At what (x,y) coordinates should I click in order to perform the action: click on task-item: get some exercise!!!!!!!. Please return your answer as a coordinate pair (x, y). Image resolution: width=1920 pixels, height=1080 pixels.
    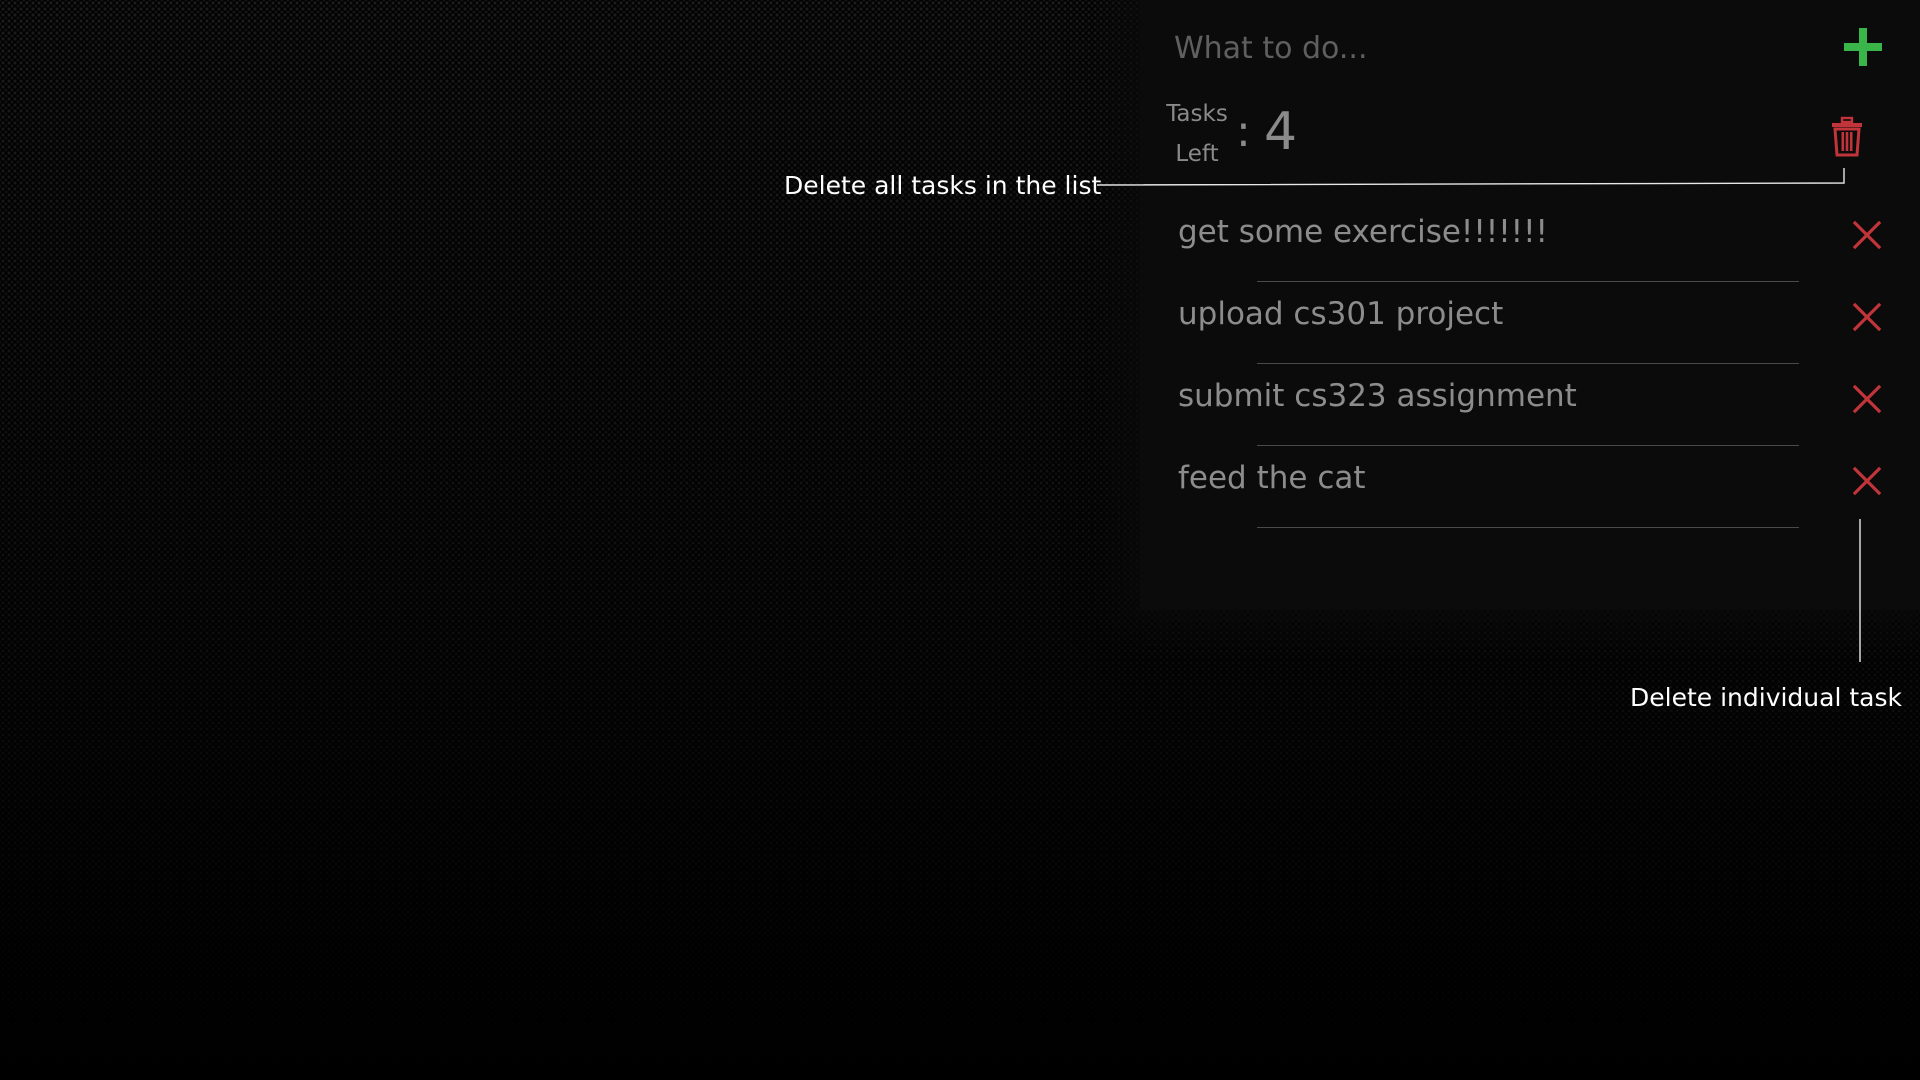
    Looking at the image, I should click on (1530, 241).